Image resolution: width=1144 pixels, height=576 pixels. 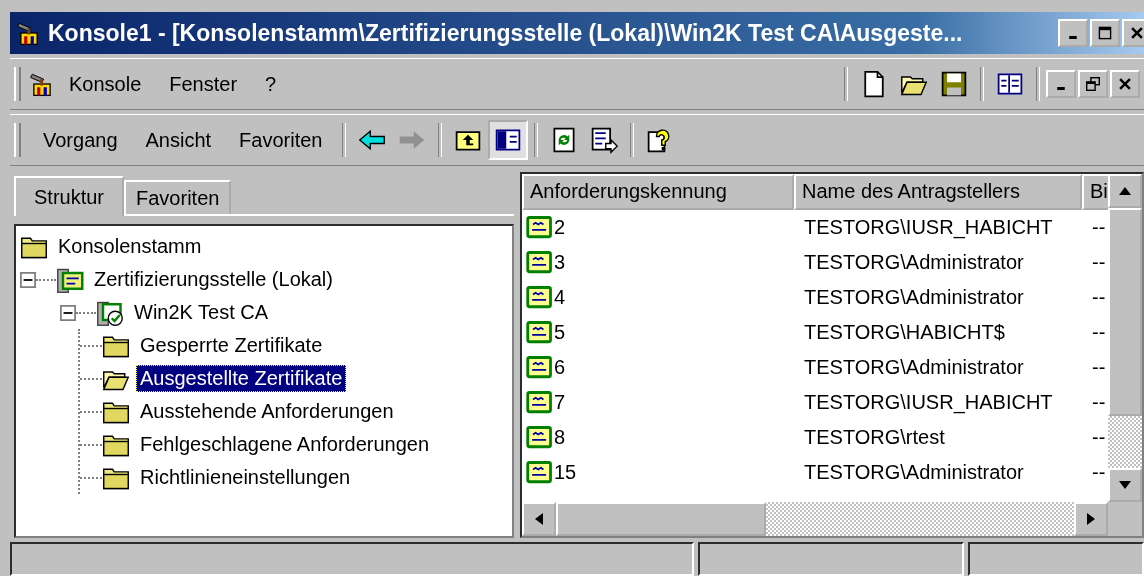 I want to click on table-cell: 7, so click(x=560, y=402).